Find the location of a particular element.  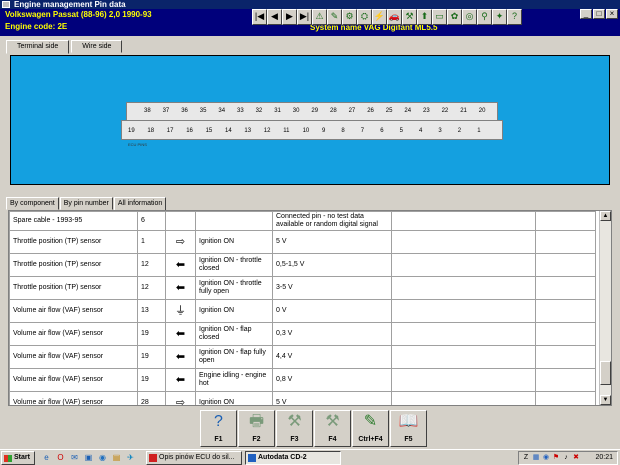

last-page-icon: ▶| is located at coordinates (304, 17).